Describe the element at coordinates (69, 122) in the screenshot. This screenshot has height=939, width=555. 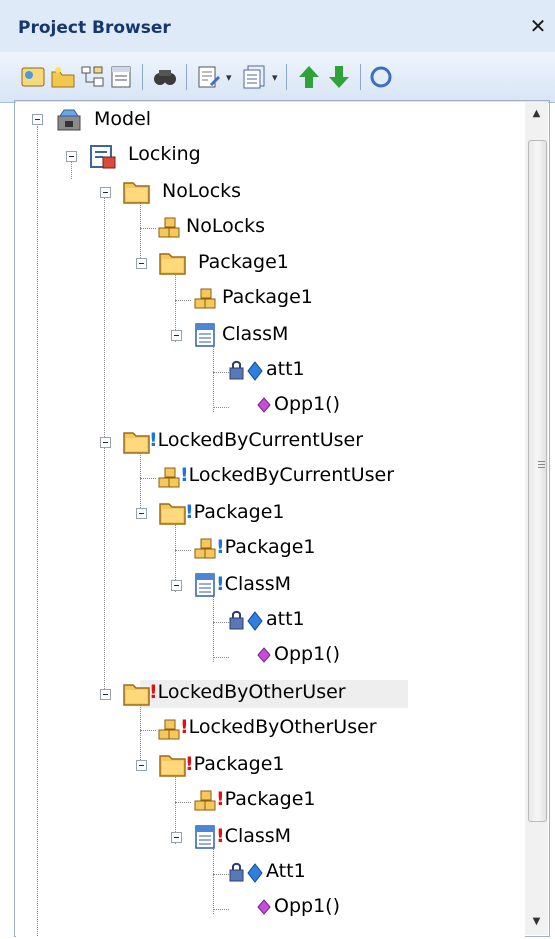
I see `model-root-icon` at that location.